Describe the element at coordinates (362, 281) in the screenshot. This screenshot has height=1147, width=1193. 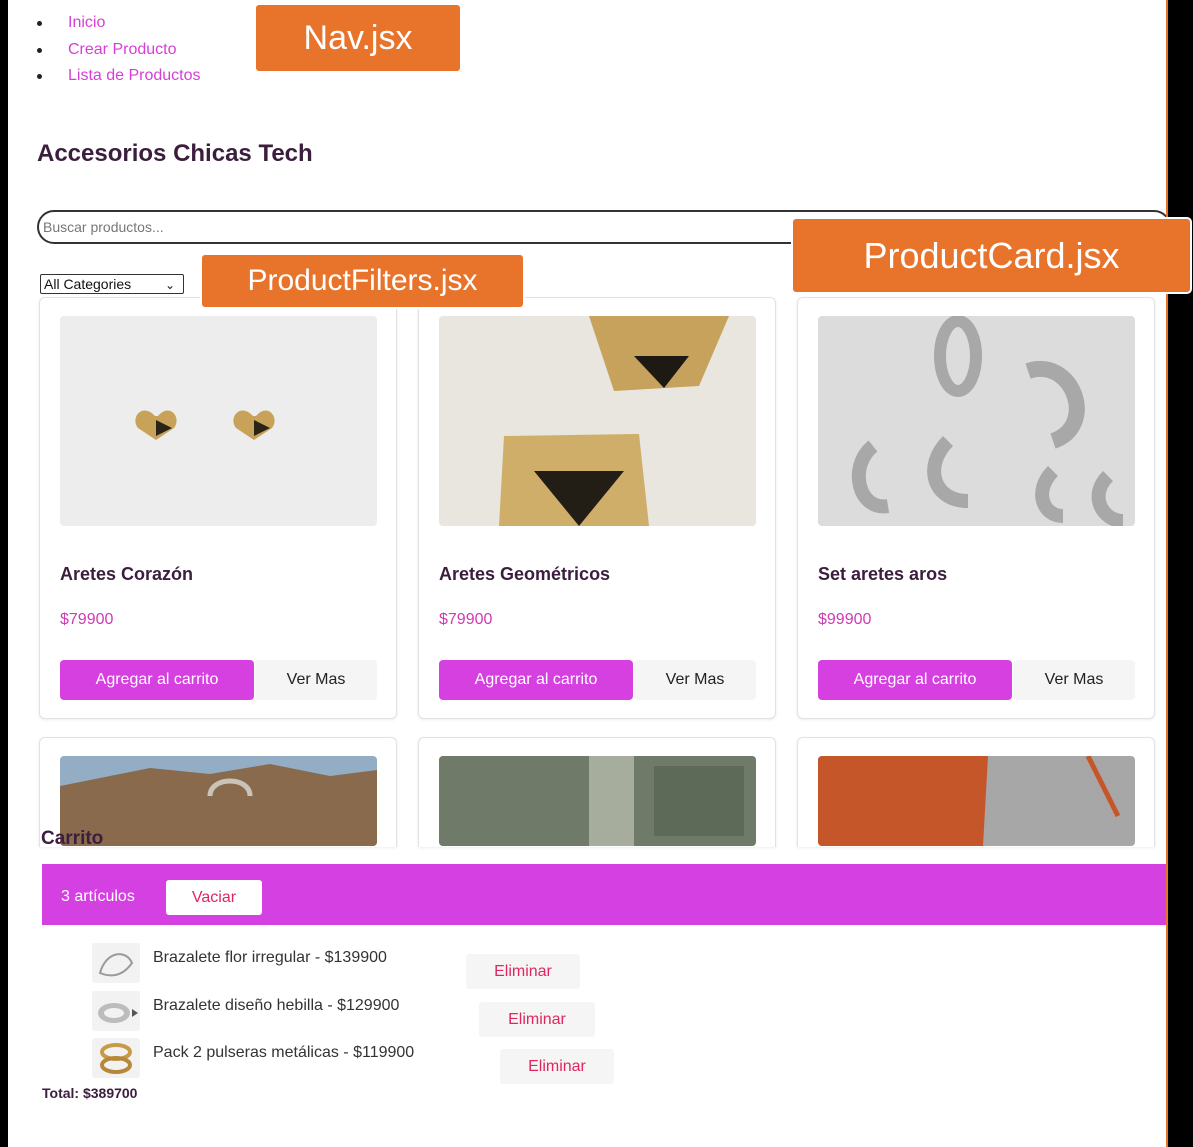
I see `filters-component-tag: ProductFilters.jsx` at that location.